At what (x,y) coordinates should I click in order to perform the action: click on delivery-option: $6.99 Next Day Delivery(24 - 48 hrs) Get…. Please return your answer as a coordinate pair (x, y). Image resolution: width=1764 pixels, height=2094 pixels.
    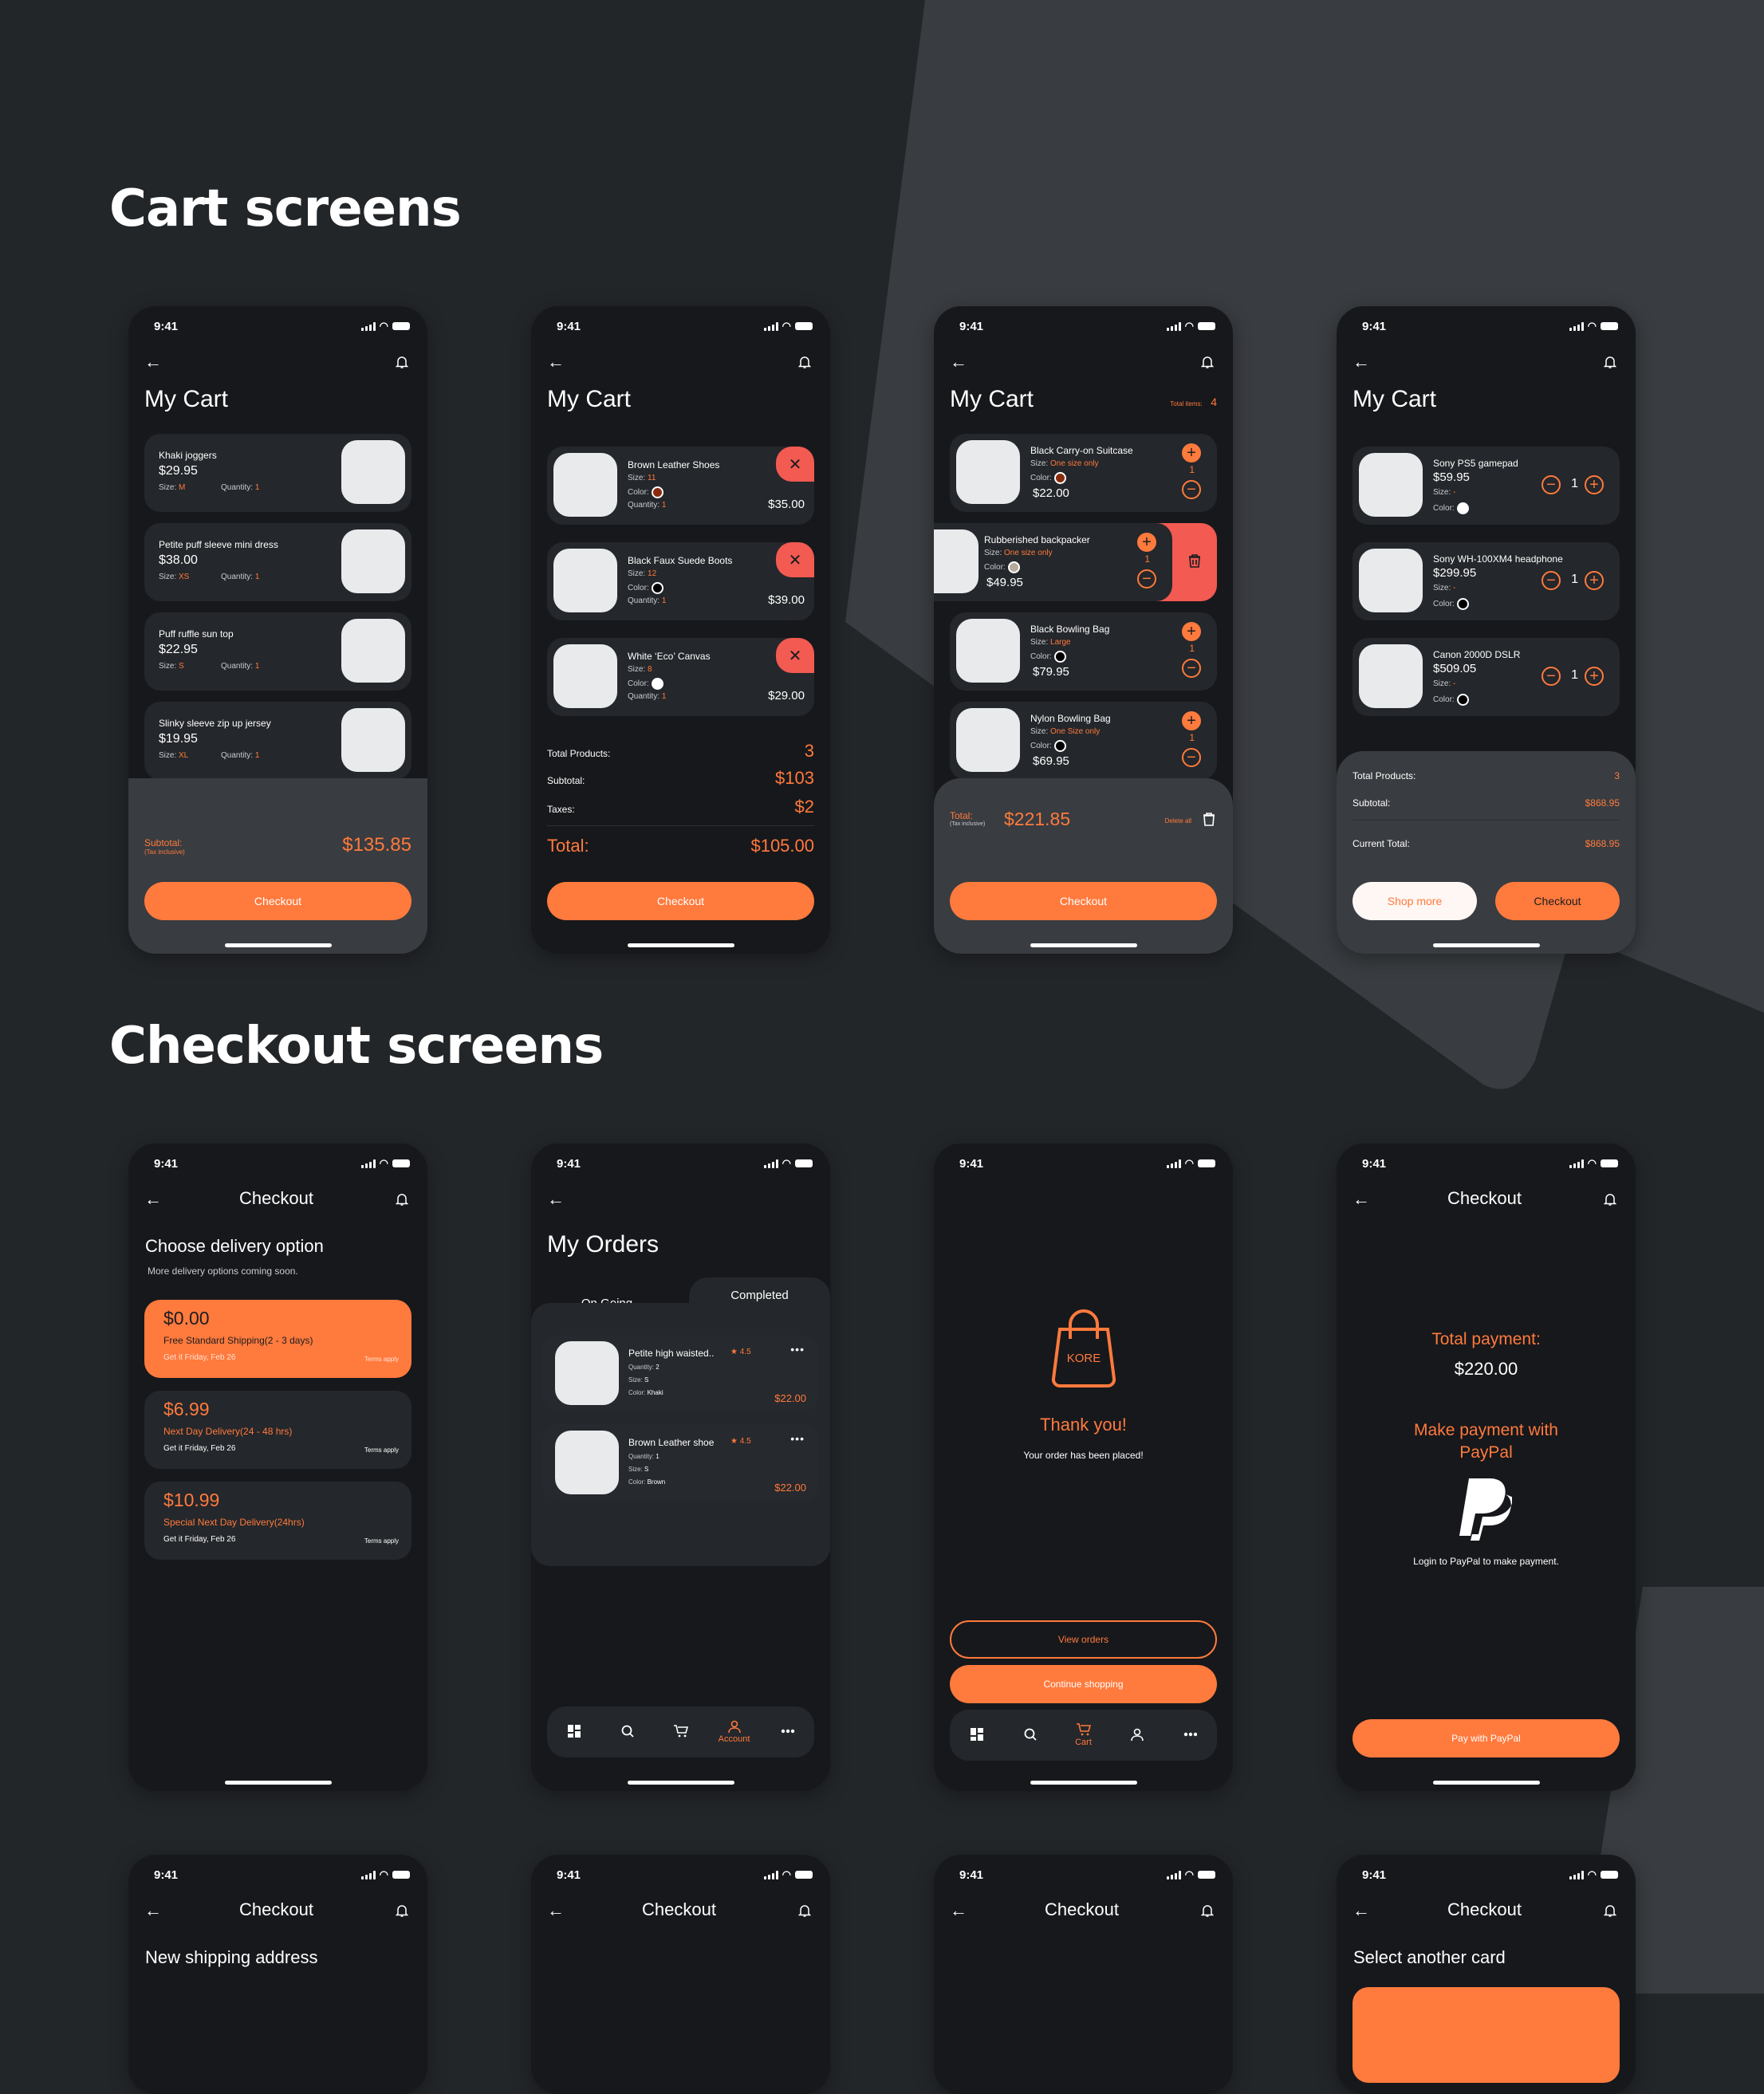
    Looking at the image, I should click on (277, 1430).